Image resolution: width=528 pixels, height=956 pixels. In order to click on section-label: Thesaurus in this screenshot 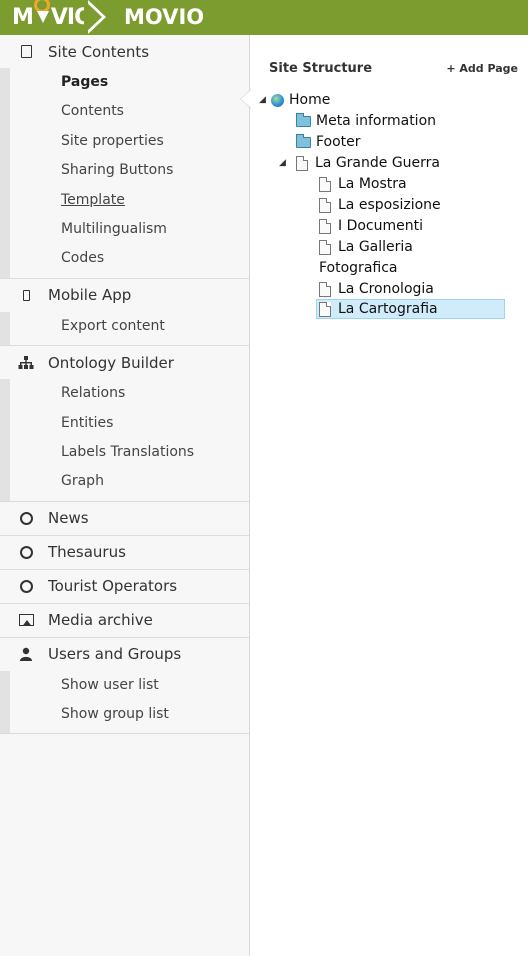, I will do `click(87, 552)`.